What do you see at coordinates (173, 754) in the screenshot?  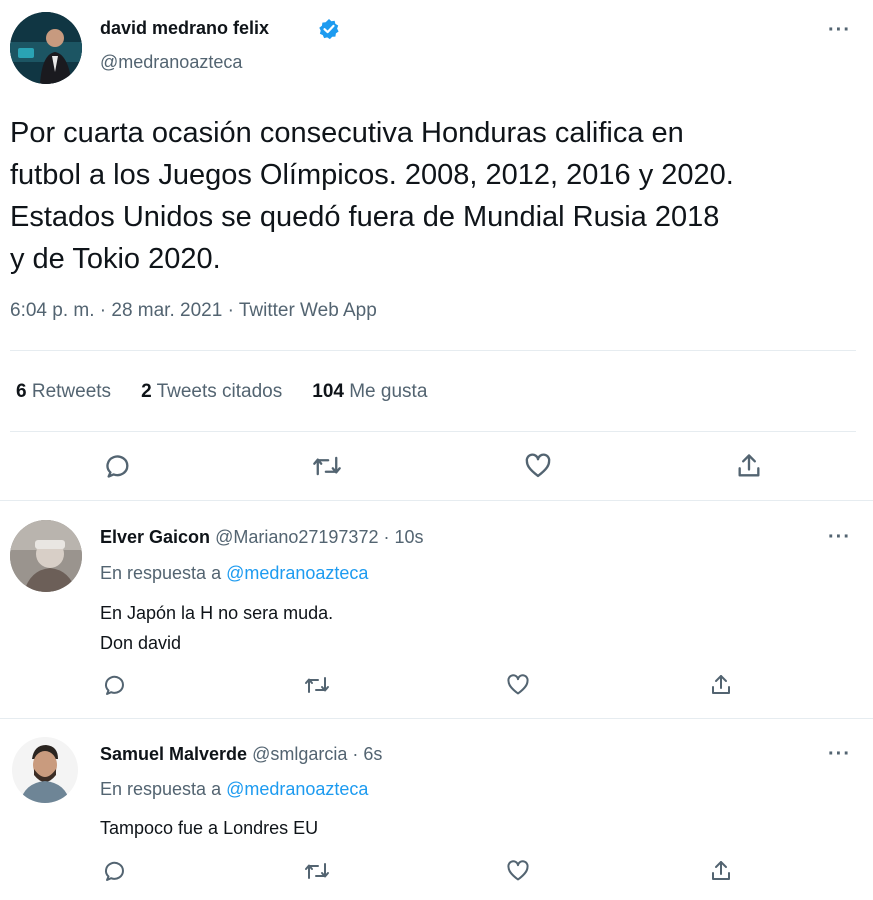 I see `author-name: Samuel Malverde` at bounding box center [173, 754].